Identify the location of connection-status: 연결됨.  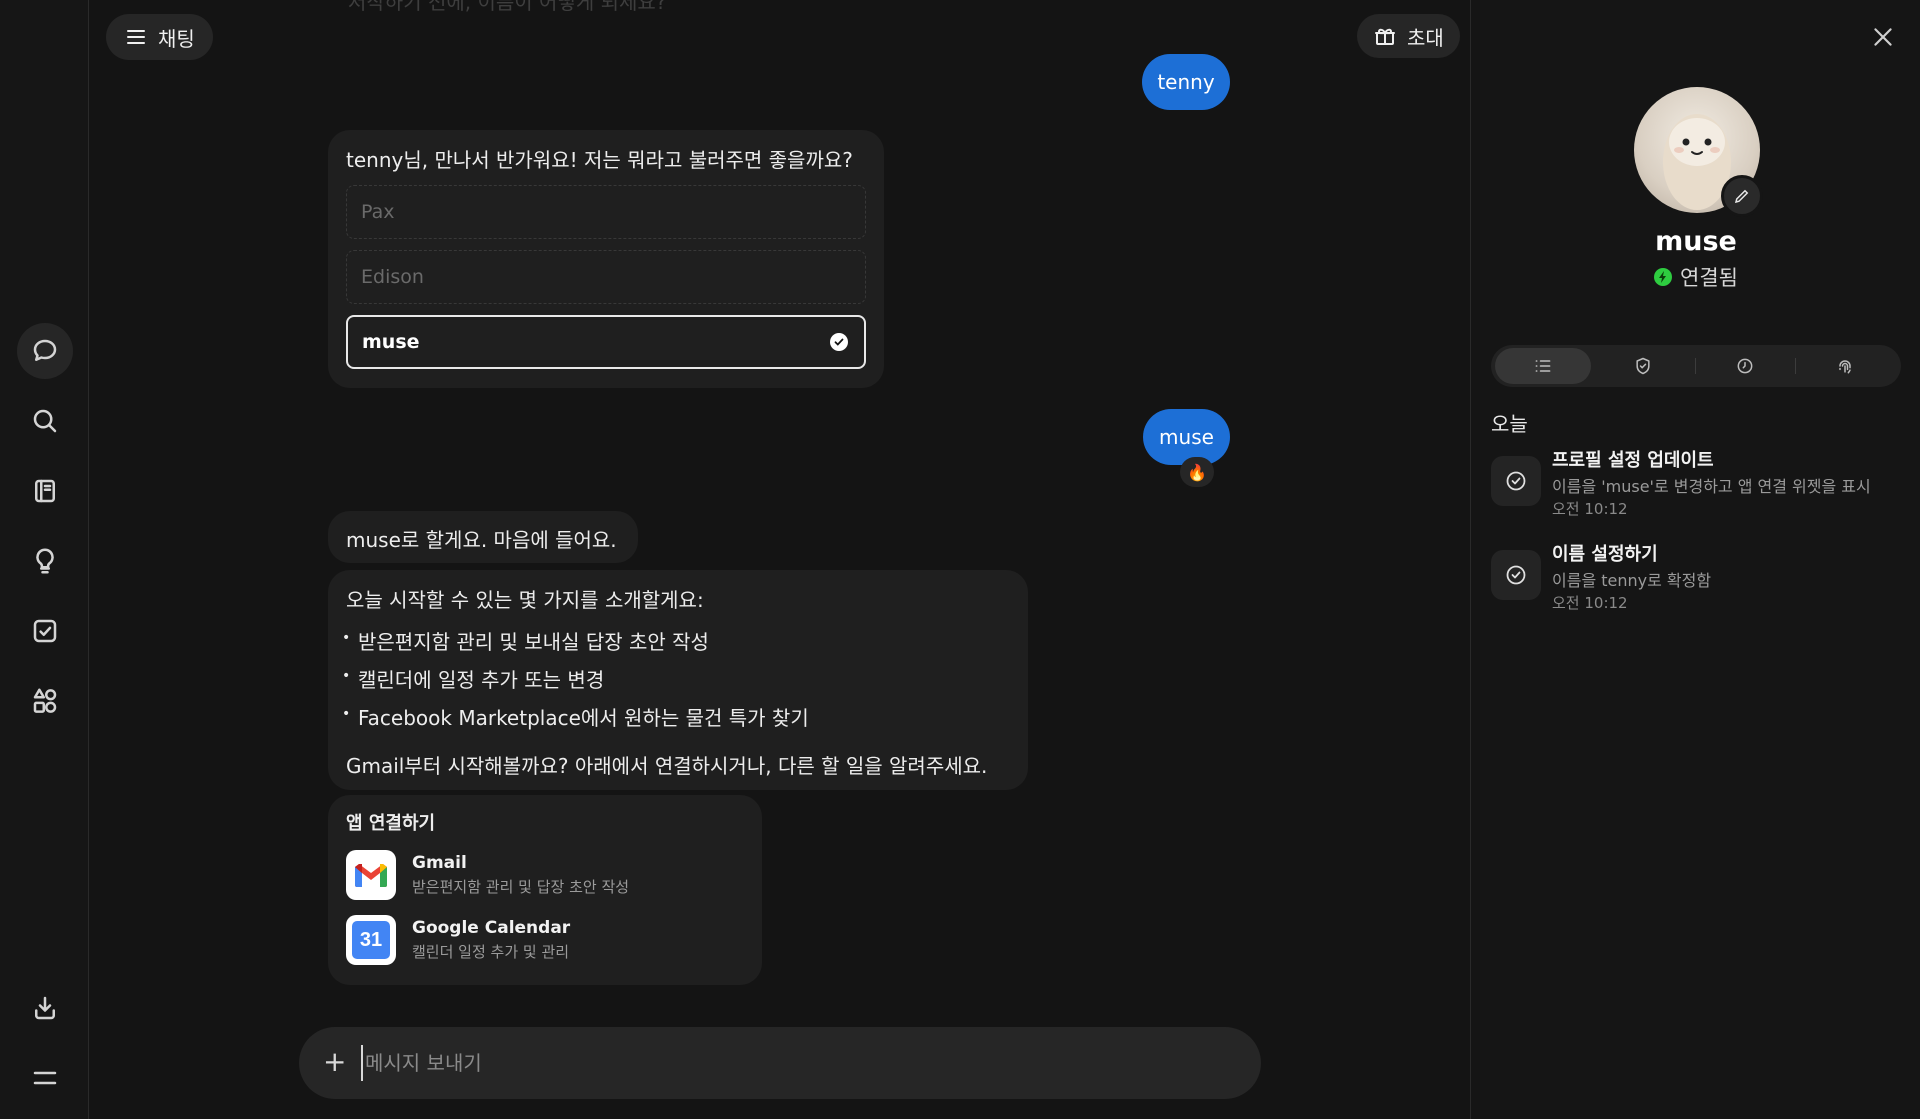
(1695, 277).